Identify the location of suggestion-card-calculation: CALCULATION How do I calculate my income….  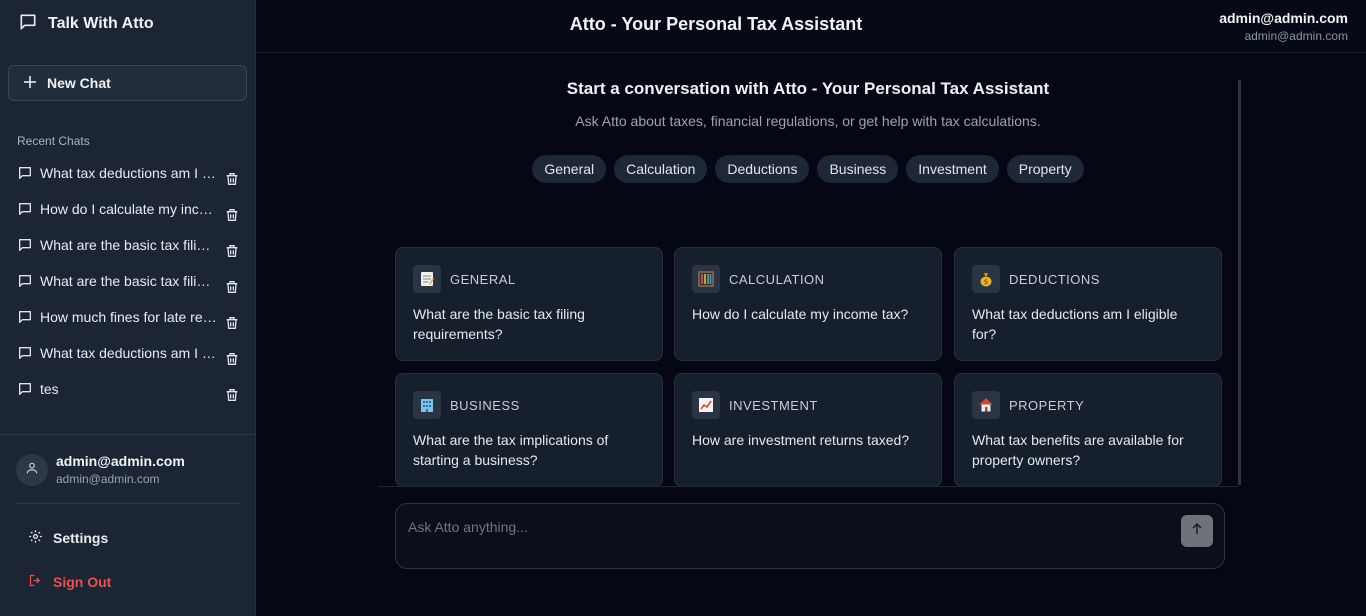
(808, 304).